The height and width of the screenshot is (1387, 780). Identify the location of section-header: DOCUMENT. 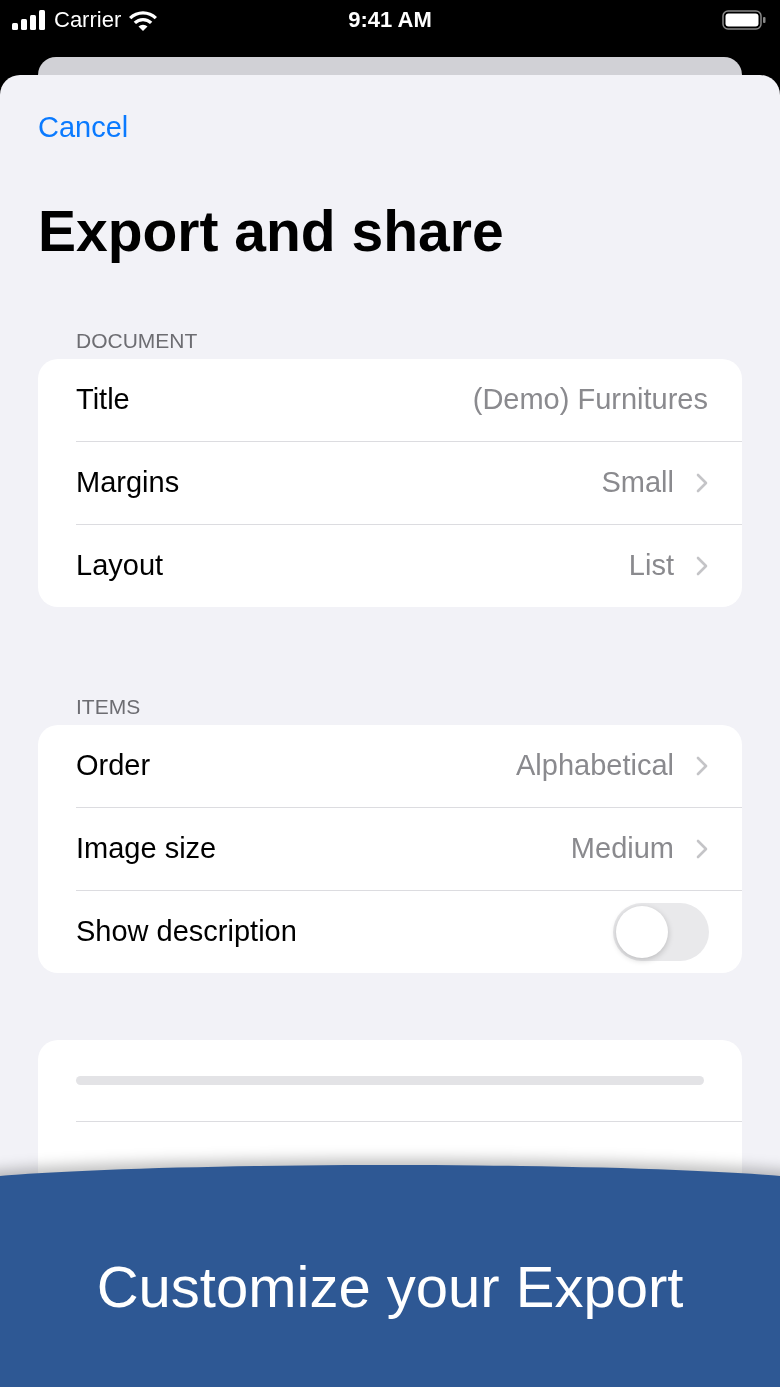
(137, 341).